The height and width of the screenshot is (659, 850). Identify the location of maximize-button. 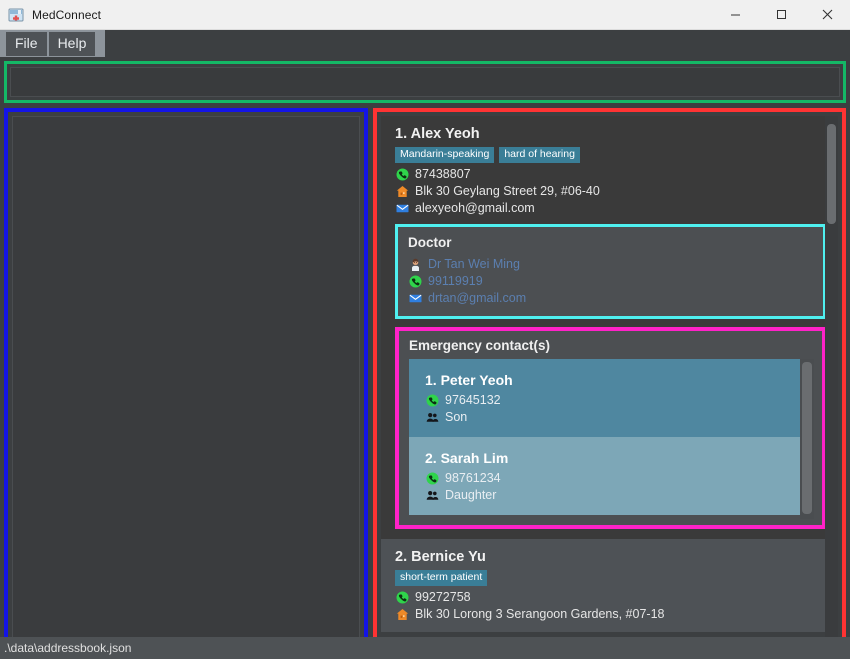
(781, 15).